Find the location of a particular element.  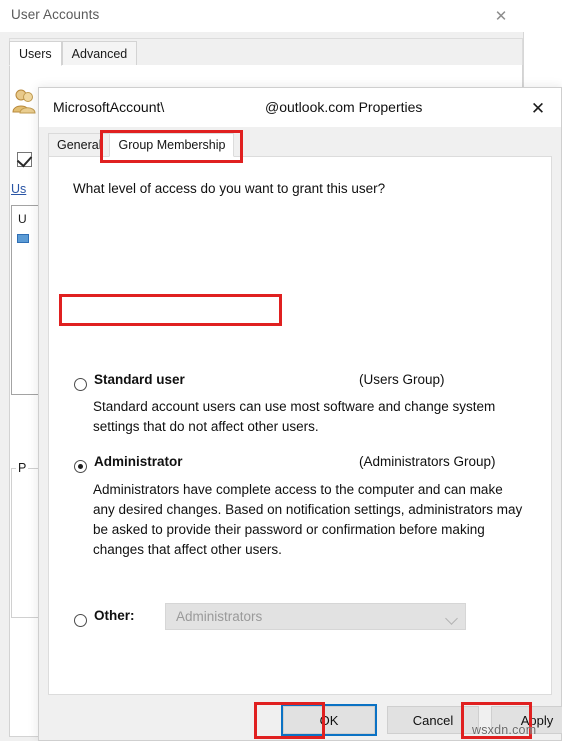

tab-users: Users is located at coordinates (35, 53).